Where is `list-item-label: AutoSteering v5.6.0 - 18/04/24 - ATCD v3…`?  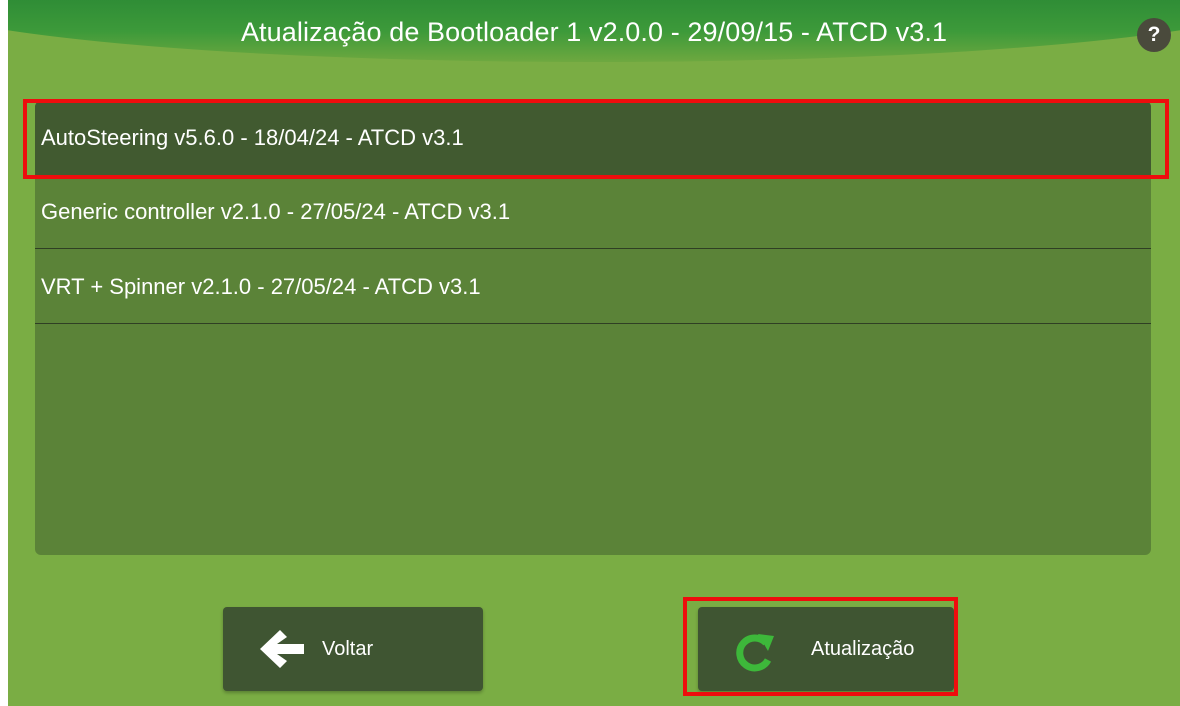 list-item-label: AutoSteering v5.6.0 - 18/04/24 - ATCD v3… is located at coordinates (252, 137).